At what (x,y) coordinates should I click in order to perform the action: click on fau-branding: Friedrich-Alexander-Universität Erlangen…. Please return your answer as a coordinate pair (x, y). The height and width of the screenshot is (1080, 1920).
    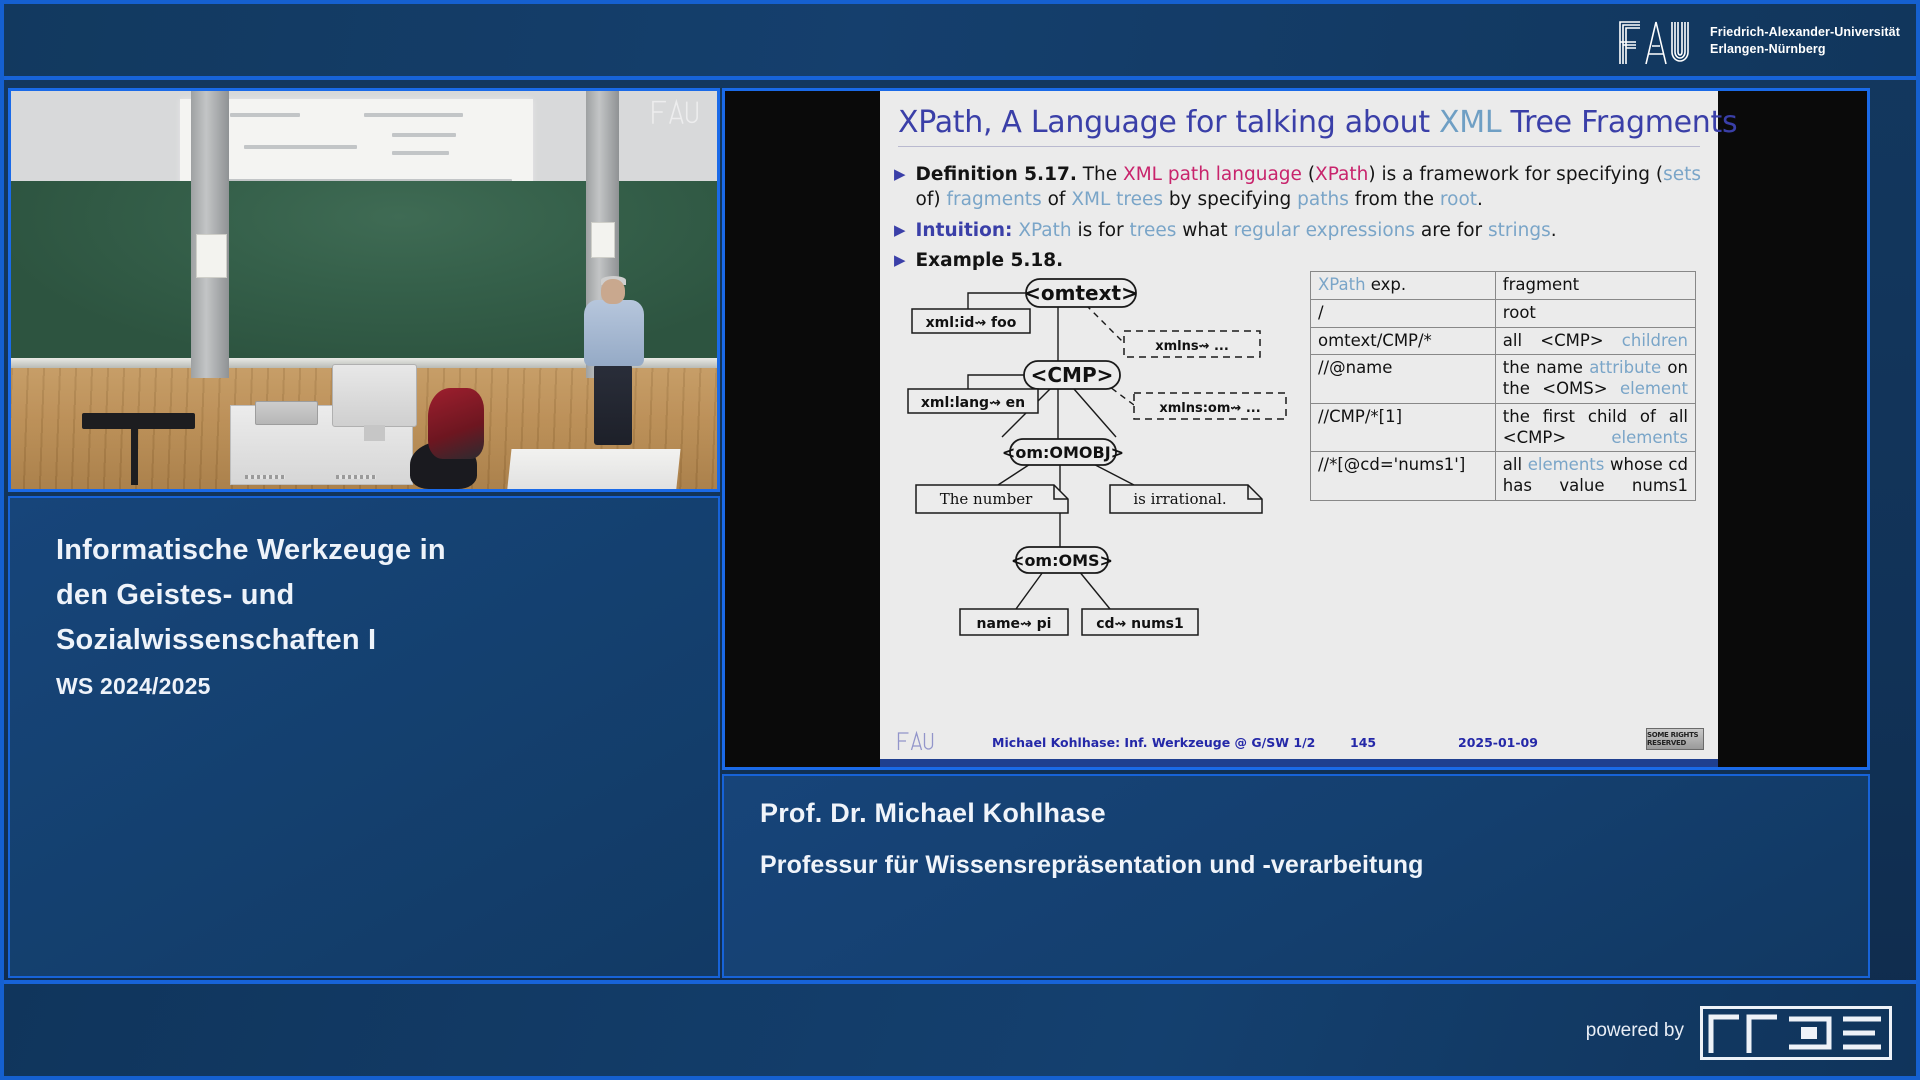
    Looking at the image, I should click on (1758, 41).